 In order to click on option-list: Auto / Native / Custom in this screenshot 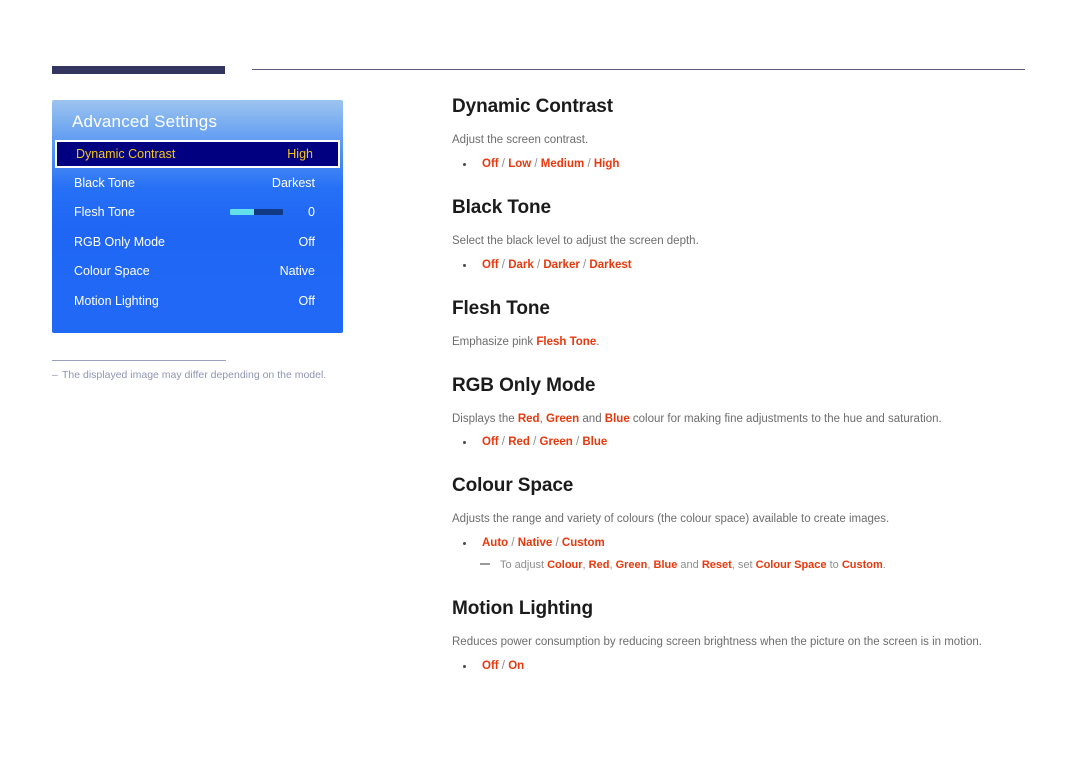, I will do `click(742, 543)`.